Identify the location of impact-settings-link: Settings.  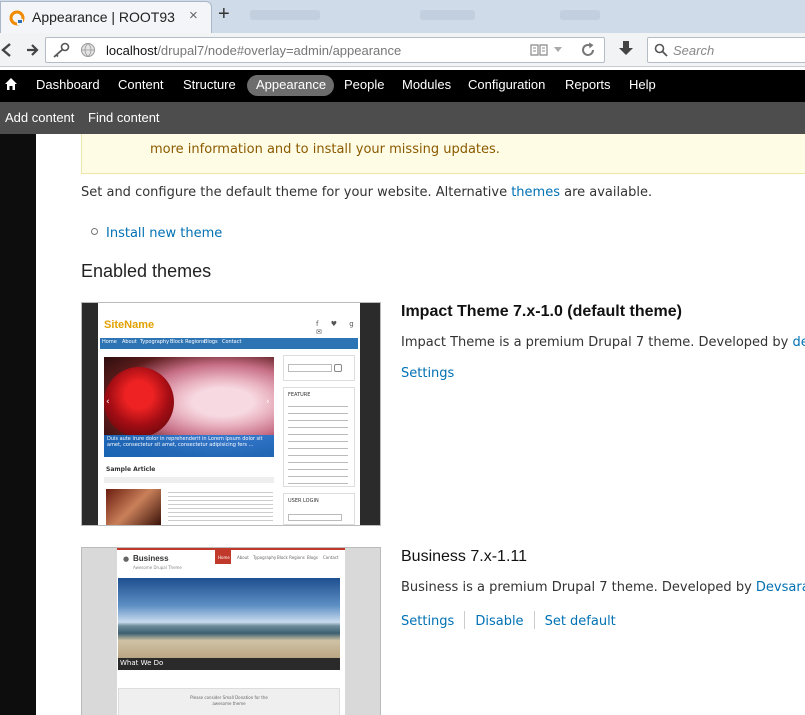
(427, 373).